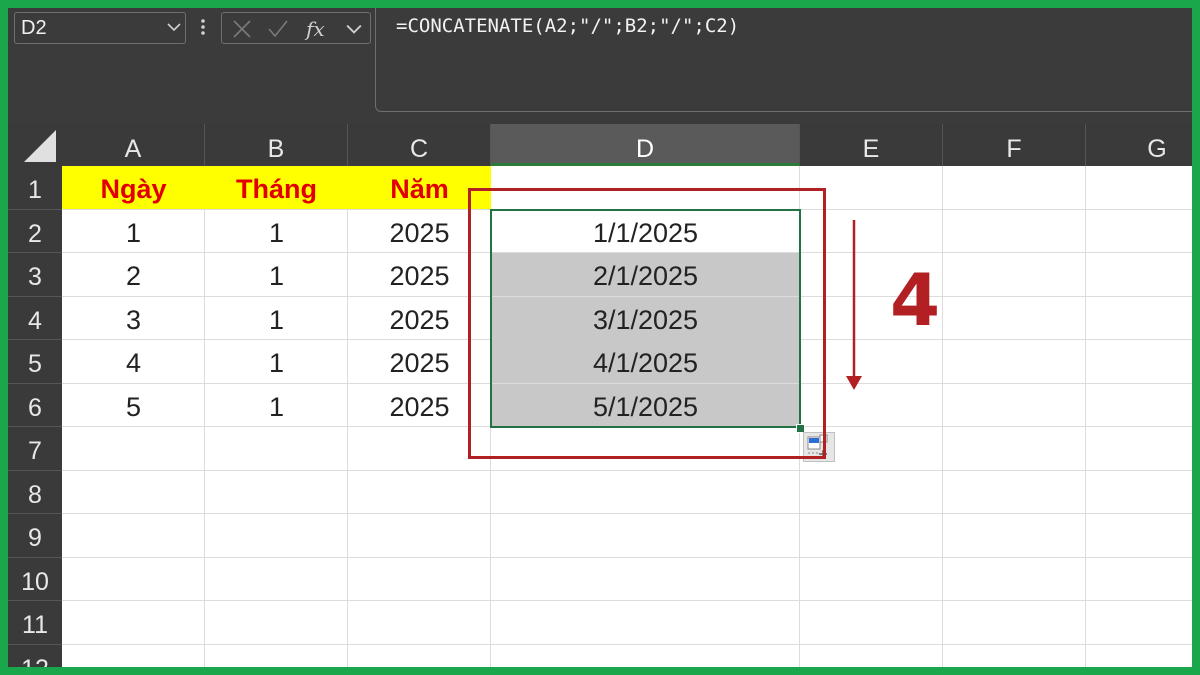 This screenshot has width=1200, height=675. I want to click on column-header-g: G, so click(1139, 145).